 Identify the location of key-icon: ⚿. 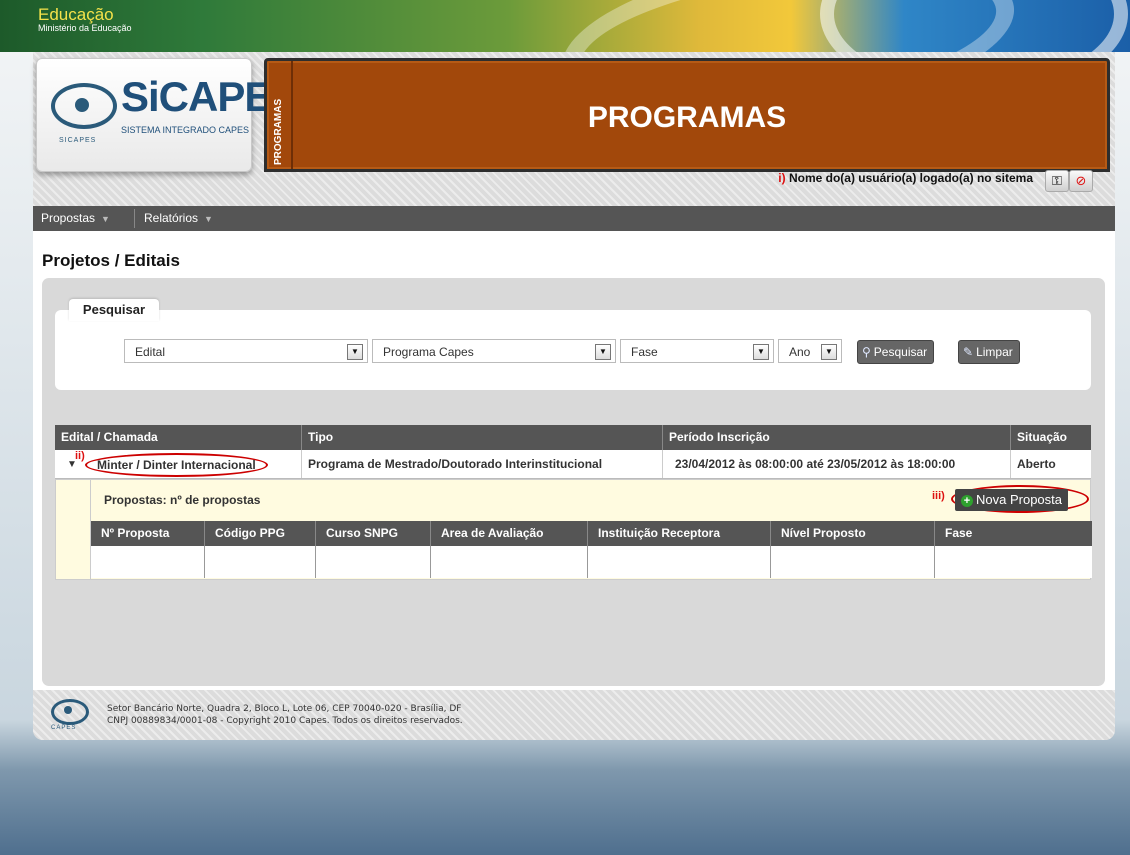
(1057, 180).